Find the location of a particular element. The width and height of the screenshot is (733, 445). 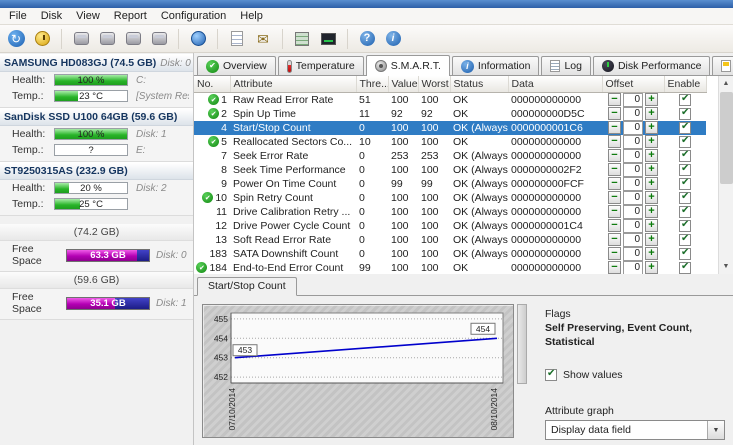

disk-name: SanDisk SSD U100 64GB (59.6 GB) is located at coordinates (96, 117).